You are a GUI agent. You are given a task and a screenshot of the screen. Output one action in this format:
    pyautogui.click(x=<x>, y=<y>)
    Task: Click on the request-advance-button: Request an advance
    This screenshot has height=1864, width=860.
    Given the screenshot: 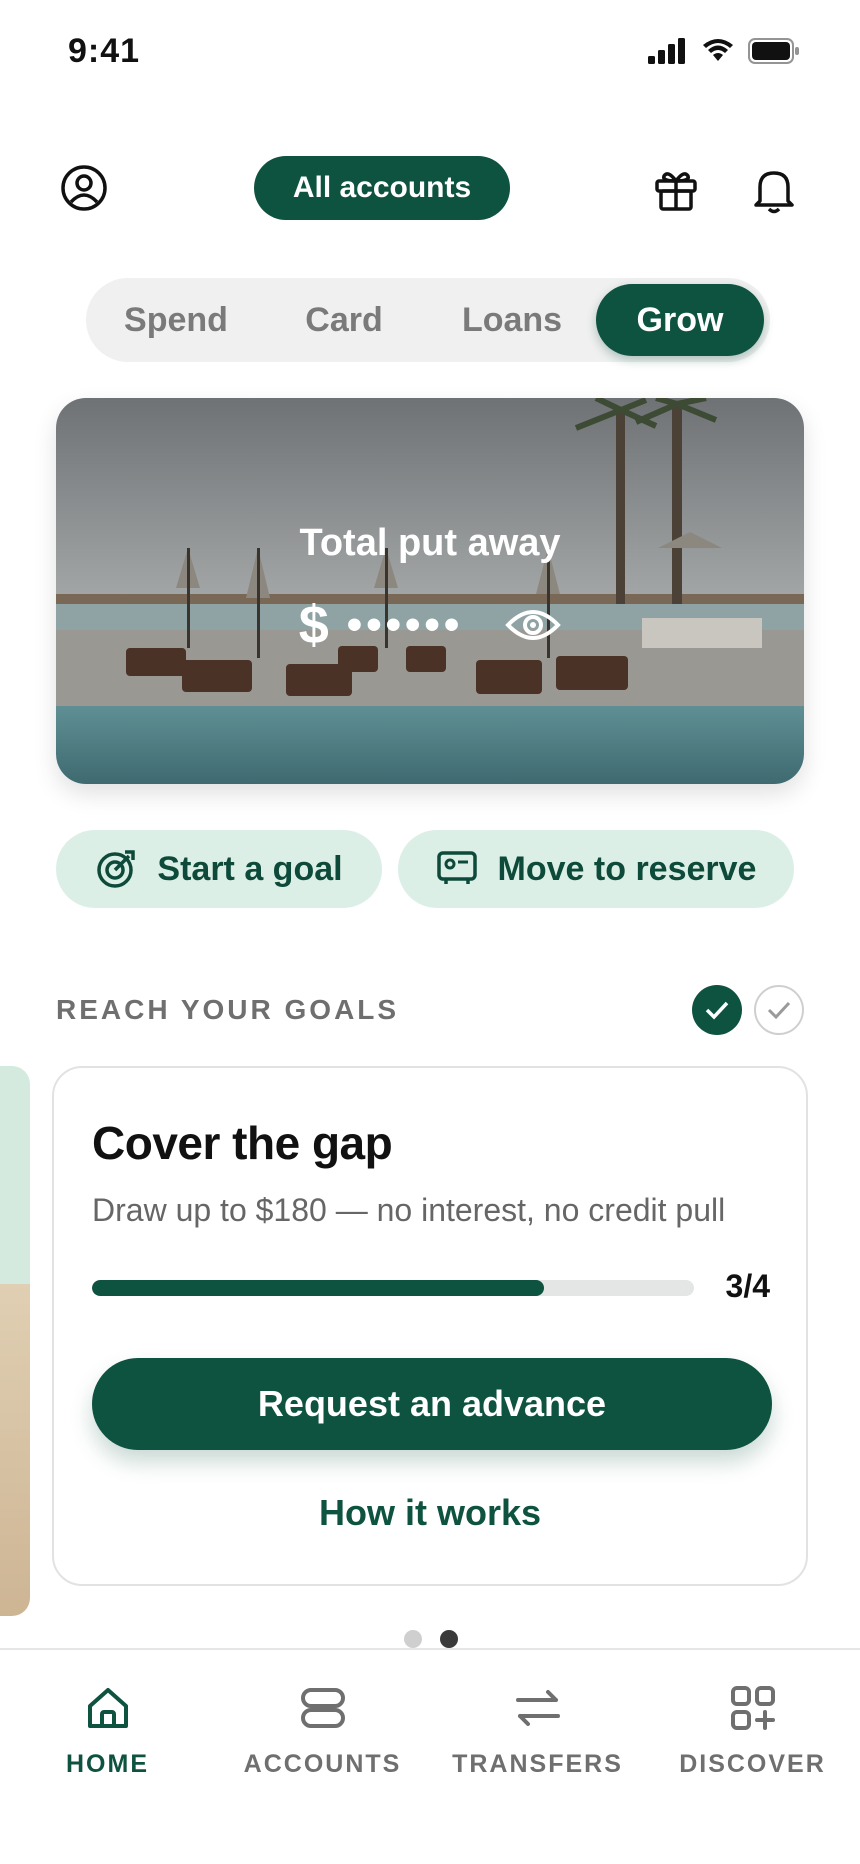 What is the action you would take?
    pyautogui.click(x=432, y=1404)
    